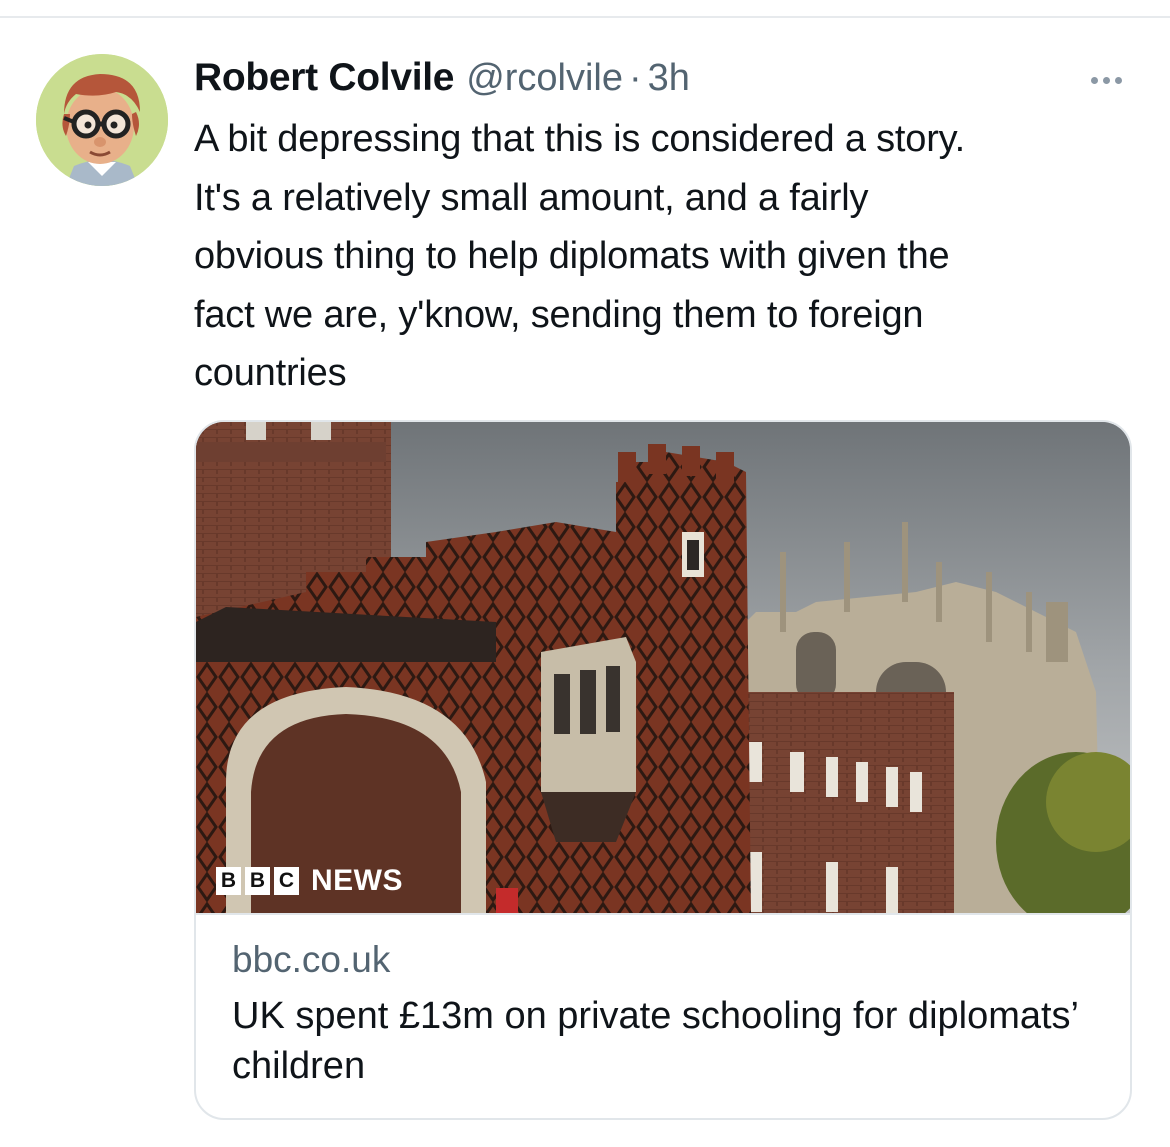 This screenshot has height=1147, width=1170. I want to click on author-name: Robert Colvile, so click(324, 78).